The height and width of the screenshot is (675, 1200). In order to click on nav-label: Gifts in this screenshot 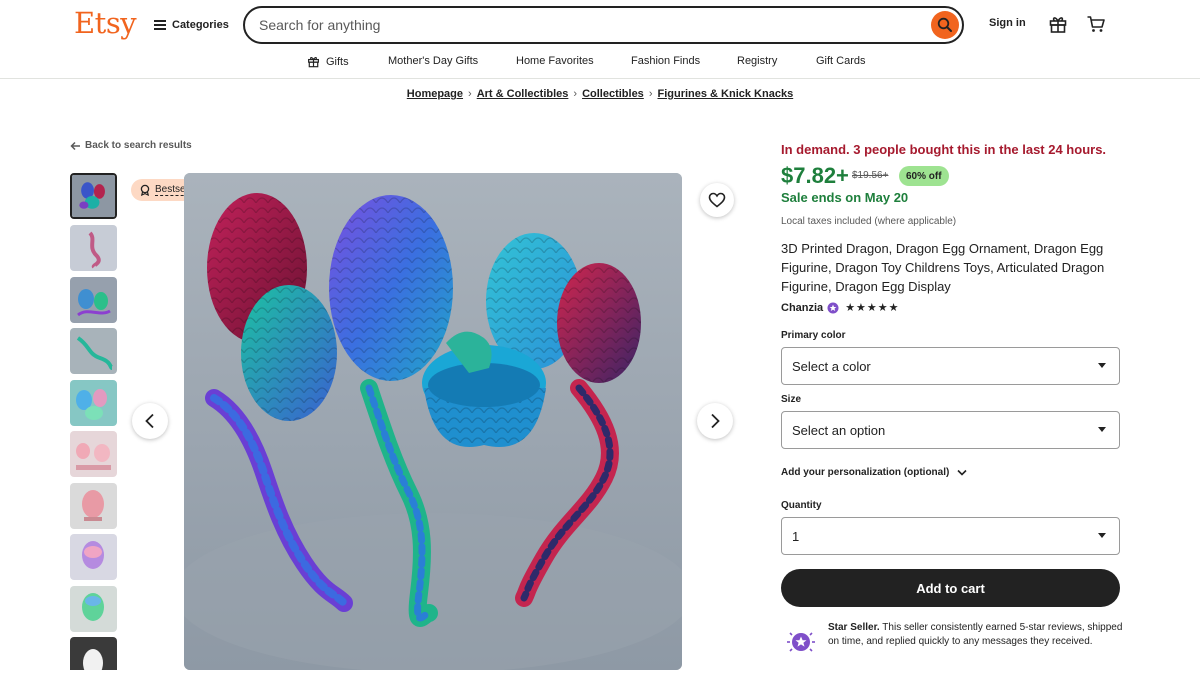, I will do `click(337, 61)`.